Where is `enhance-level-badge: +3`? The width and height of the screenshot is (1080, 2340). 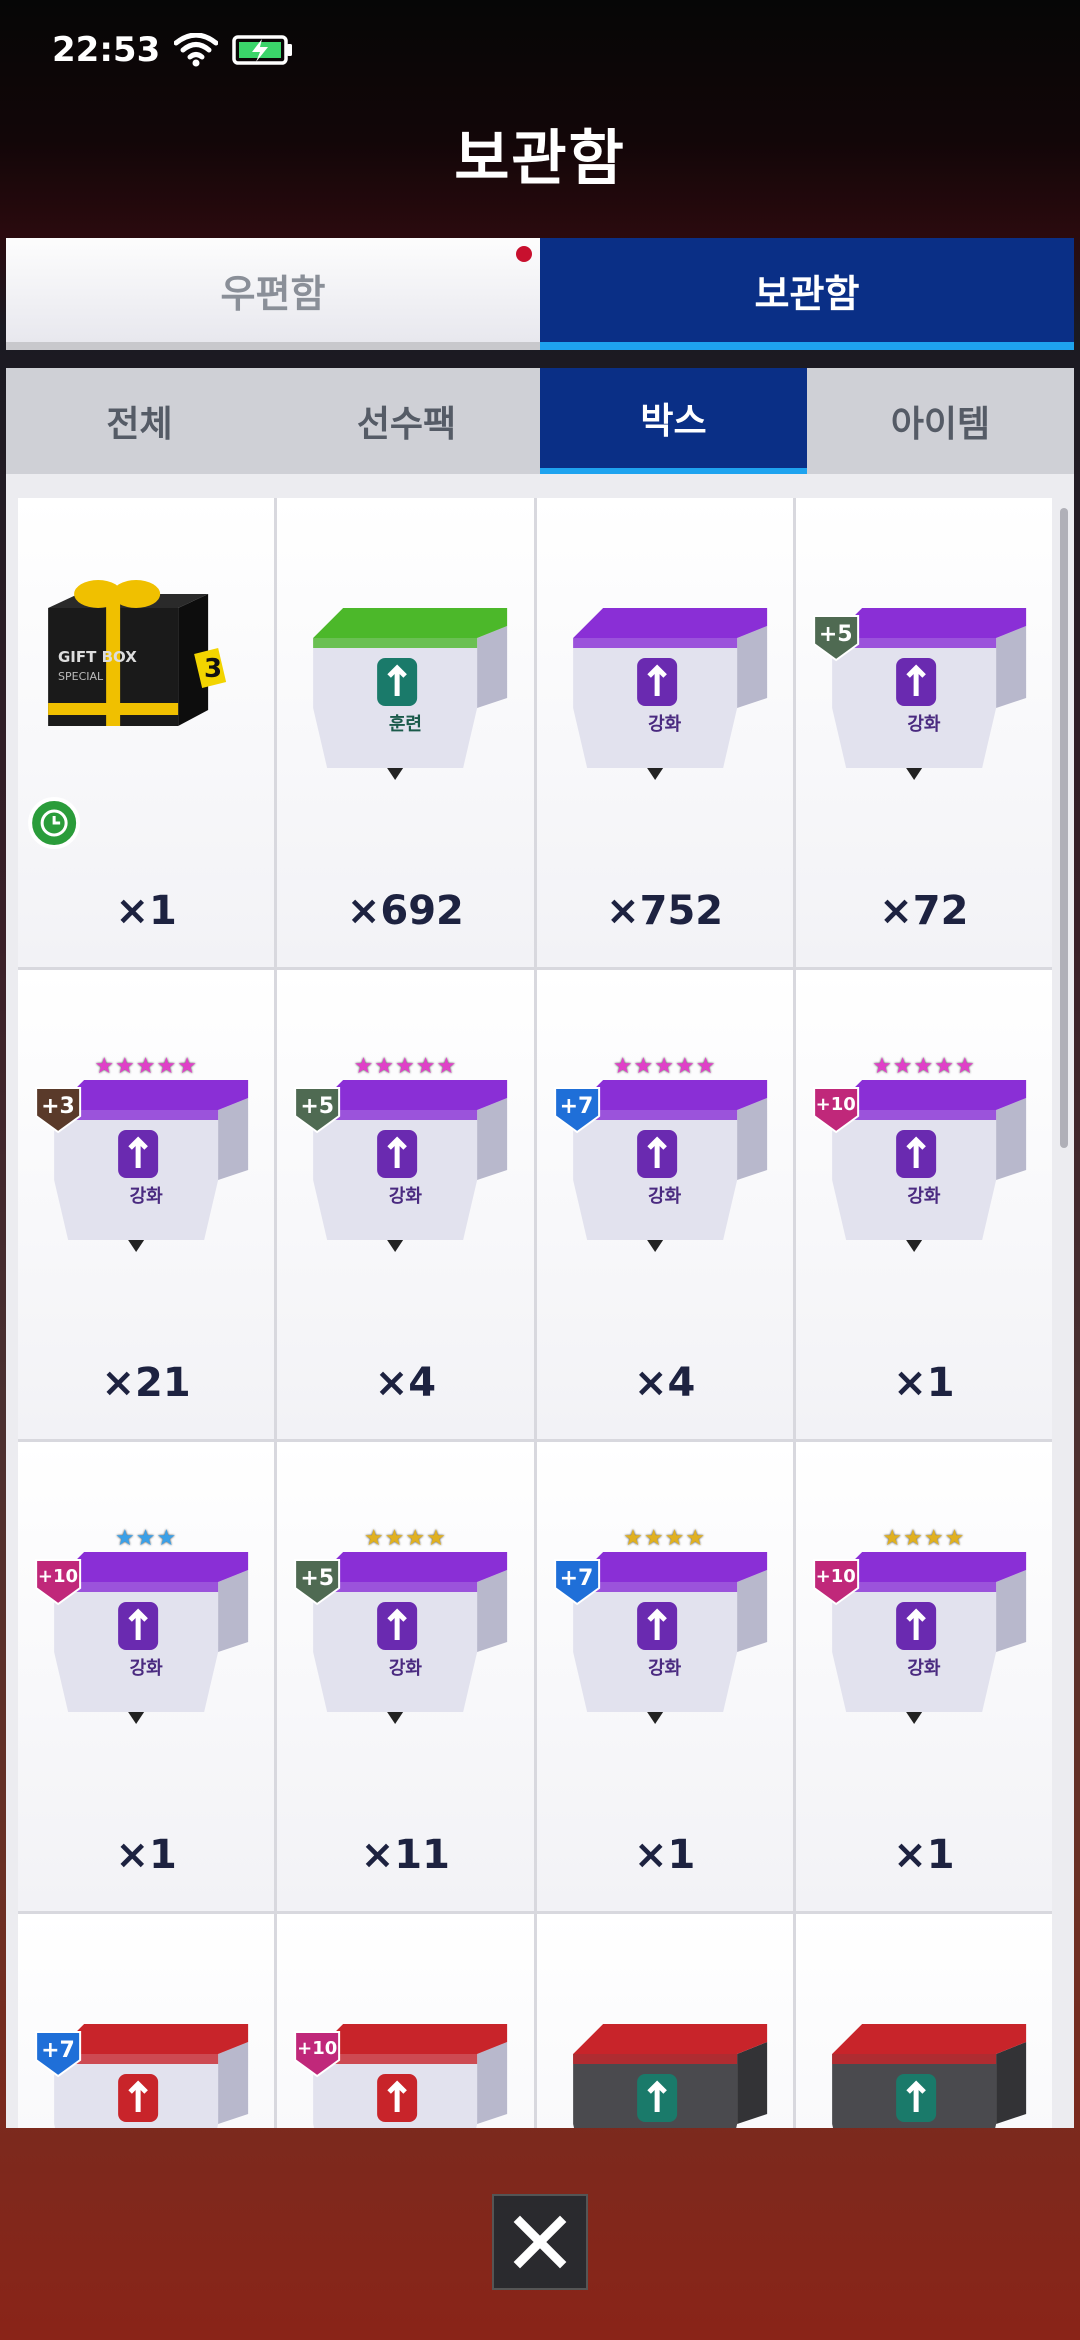
enhance-level-badge: +3 is located at coordinates (58, 1106).